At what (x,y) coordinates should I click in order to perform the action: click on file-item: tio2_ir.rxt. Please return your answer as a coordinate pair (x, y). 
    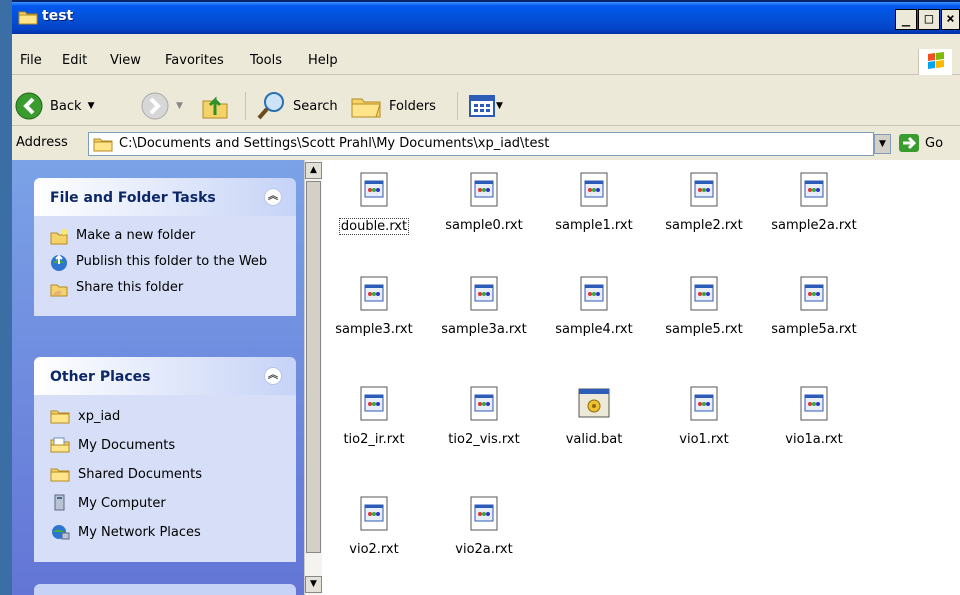
    Looking at the image, I should click on (374, 416).